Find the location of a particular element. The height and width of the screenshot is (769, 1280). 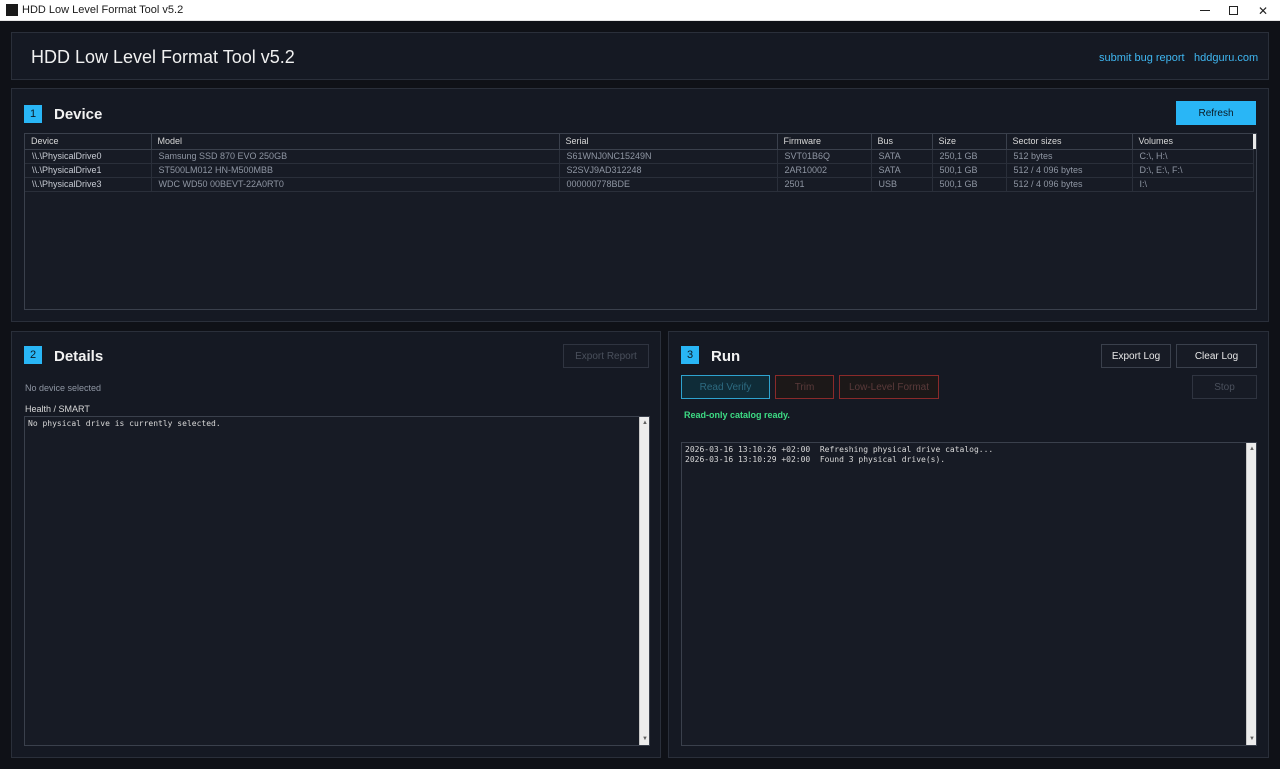

maximize-icon is located at coordinates (1233, 10).